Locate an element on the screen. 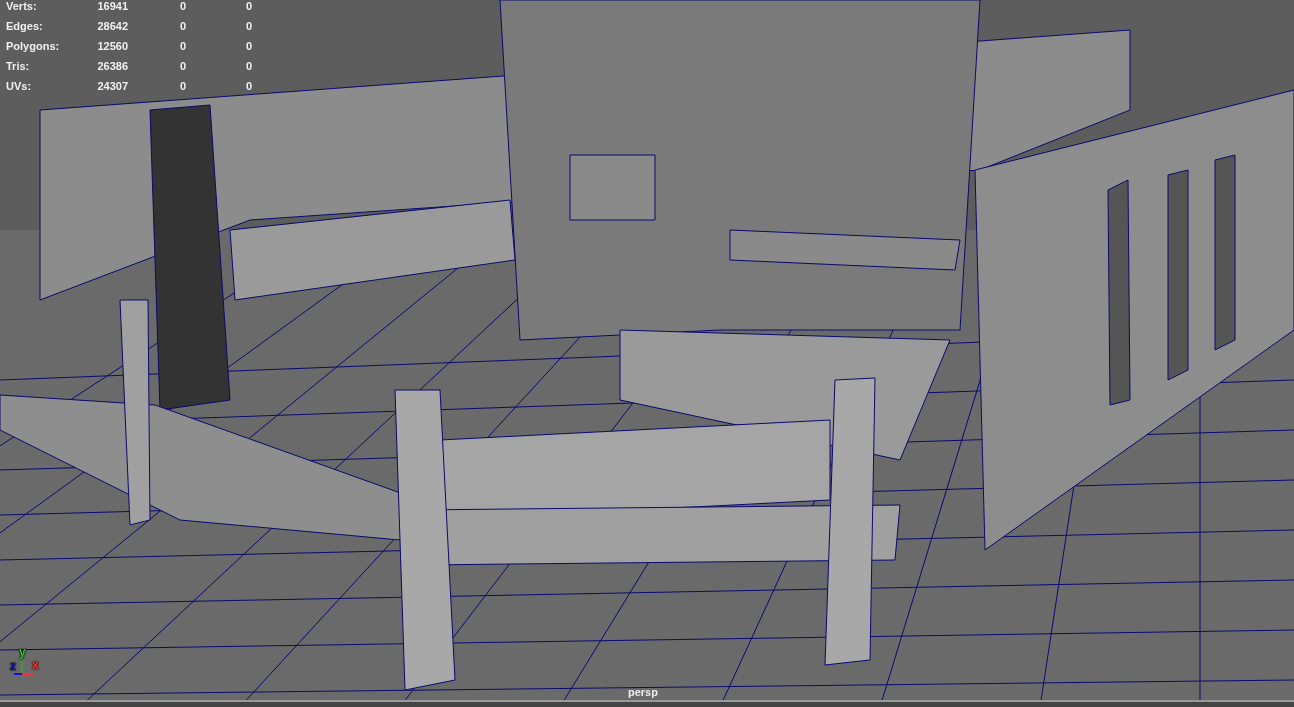  stat-value: 12560 is located at coordinates (112, 46).